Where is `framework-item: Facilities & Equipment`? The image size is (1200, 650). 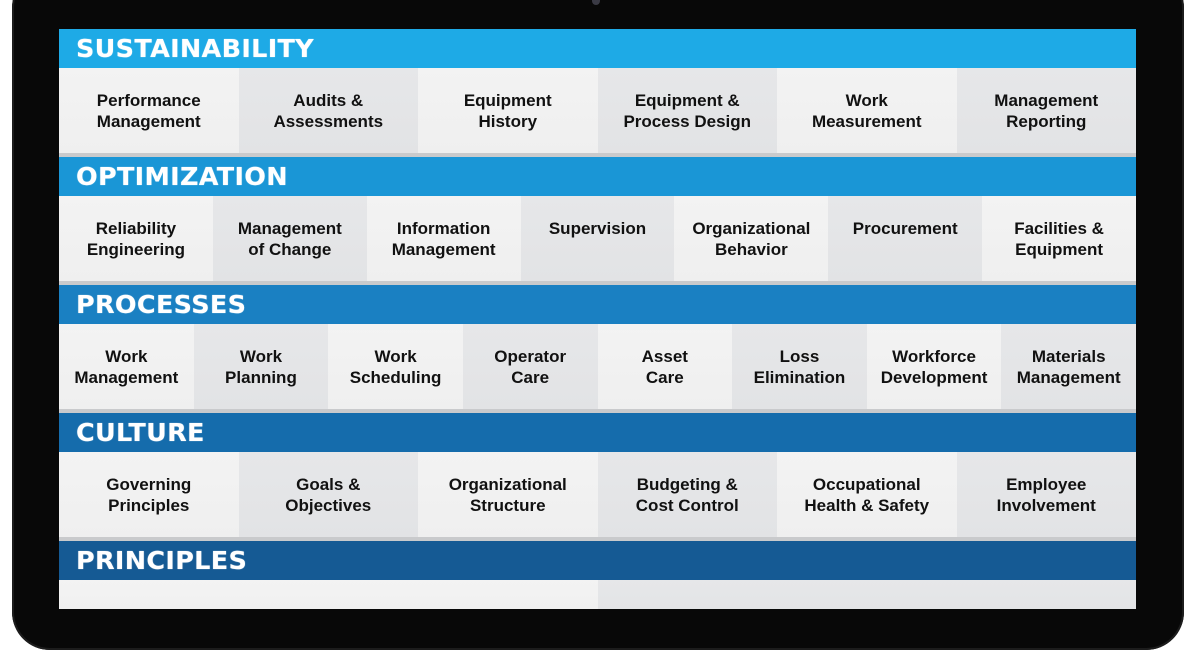 framework-item: Facilities & Equipment is located at coordinates (1059, 238).